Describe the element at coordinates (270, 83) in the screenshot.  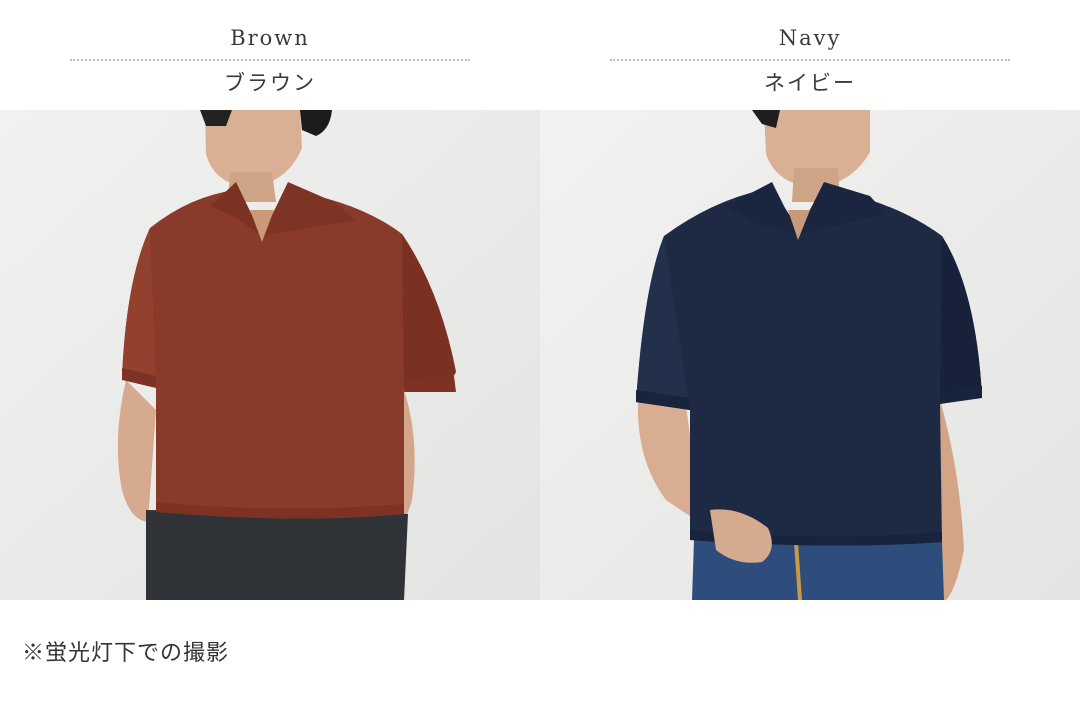
I see `color-name-ja: ブラウン` at that location.